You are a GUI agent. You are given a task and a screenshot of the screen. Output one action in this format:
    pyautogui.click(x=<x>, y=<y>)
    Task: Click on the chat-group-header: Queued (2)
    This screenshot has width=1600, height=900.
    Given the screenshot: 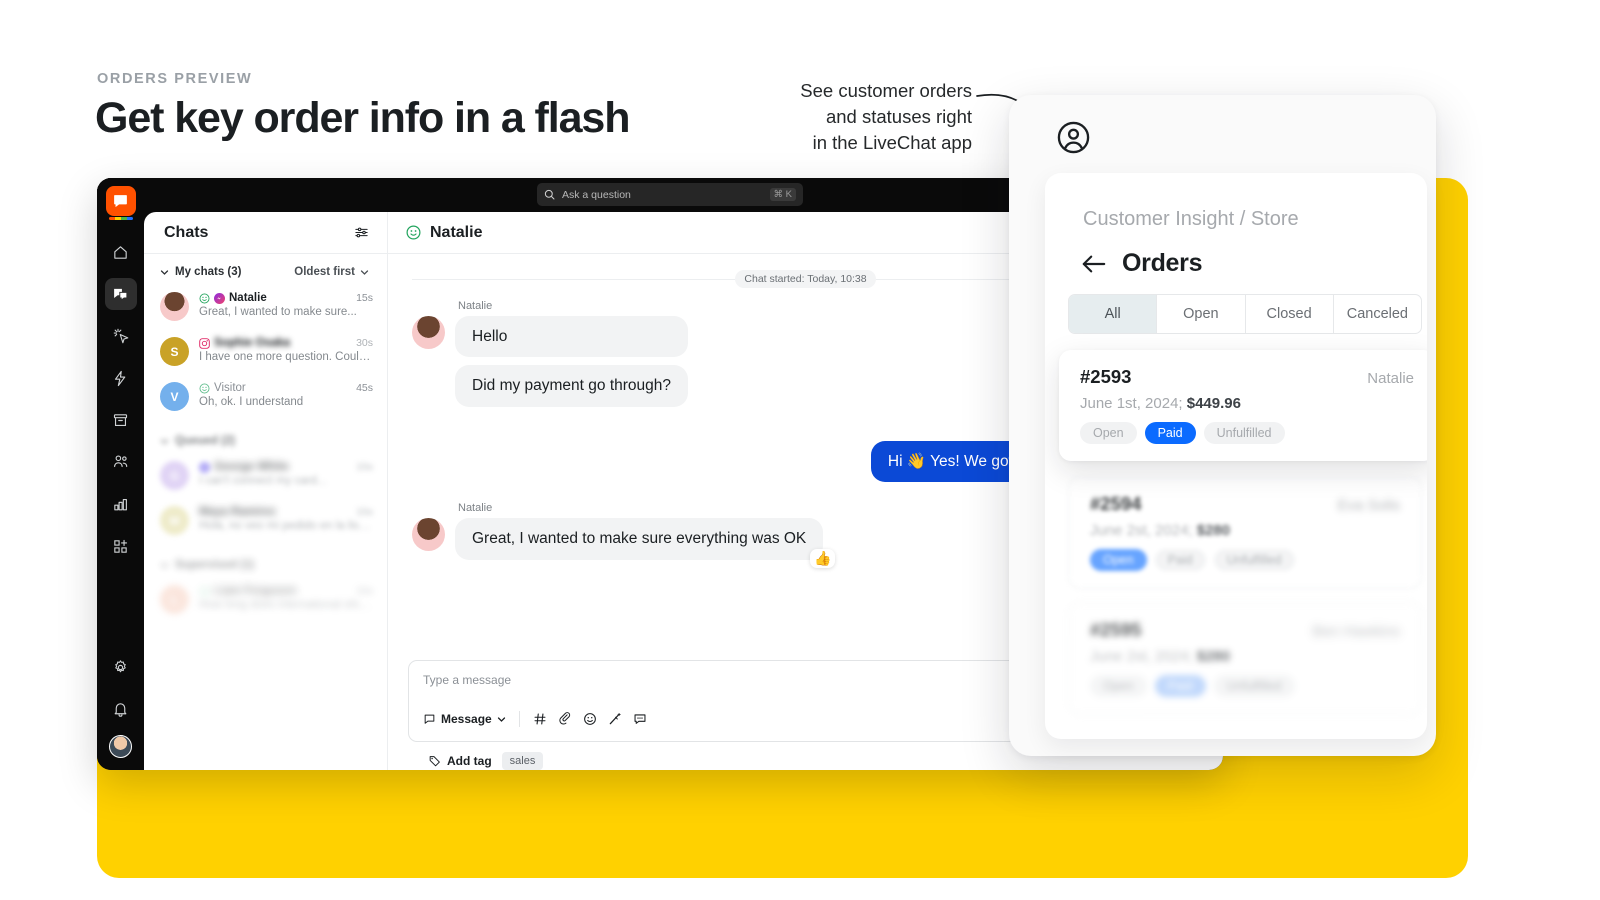 What is the action you would take?
    pyautogui.click(x=265, y=438)
    